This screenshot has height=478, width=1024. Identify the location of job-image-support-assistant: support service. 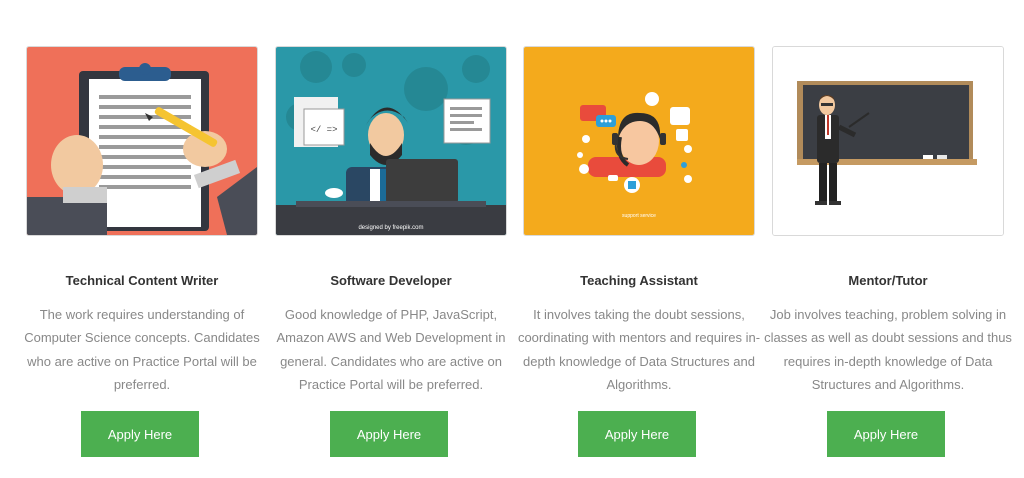
(639, 141).